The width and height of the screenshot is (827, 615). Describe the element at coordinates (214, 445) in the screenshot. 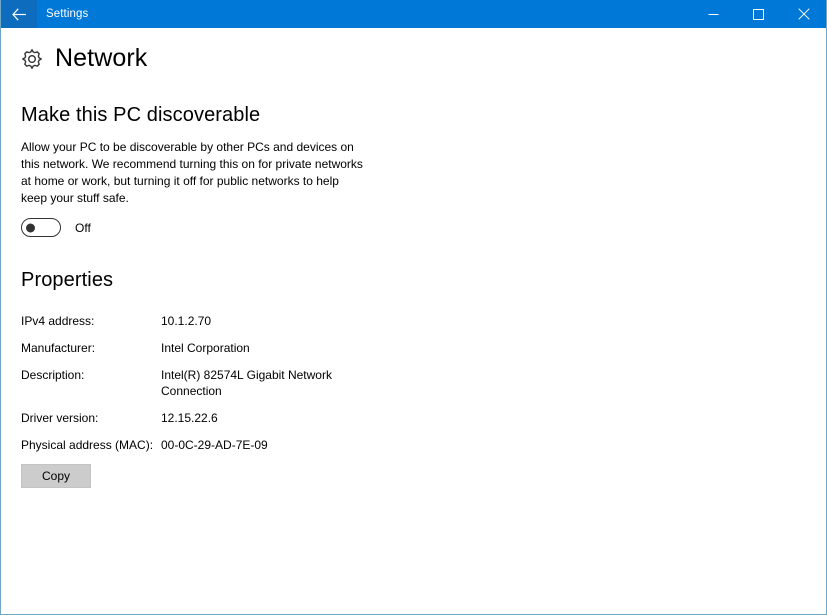

I see `property-value: 00-0C-29-AD-7E-09` at that location.